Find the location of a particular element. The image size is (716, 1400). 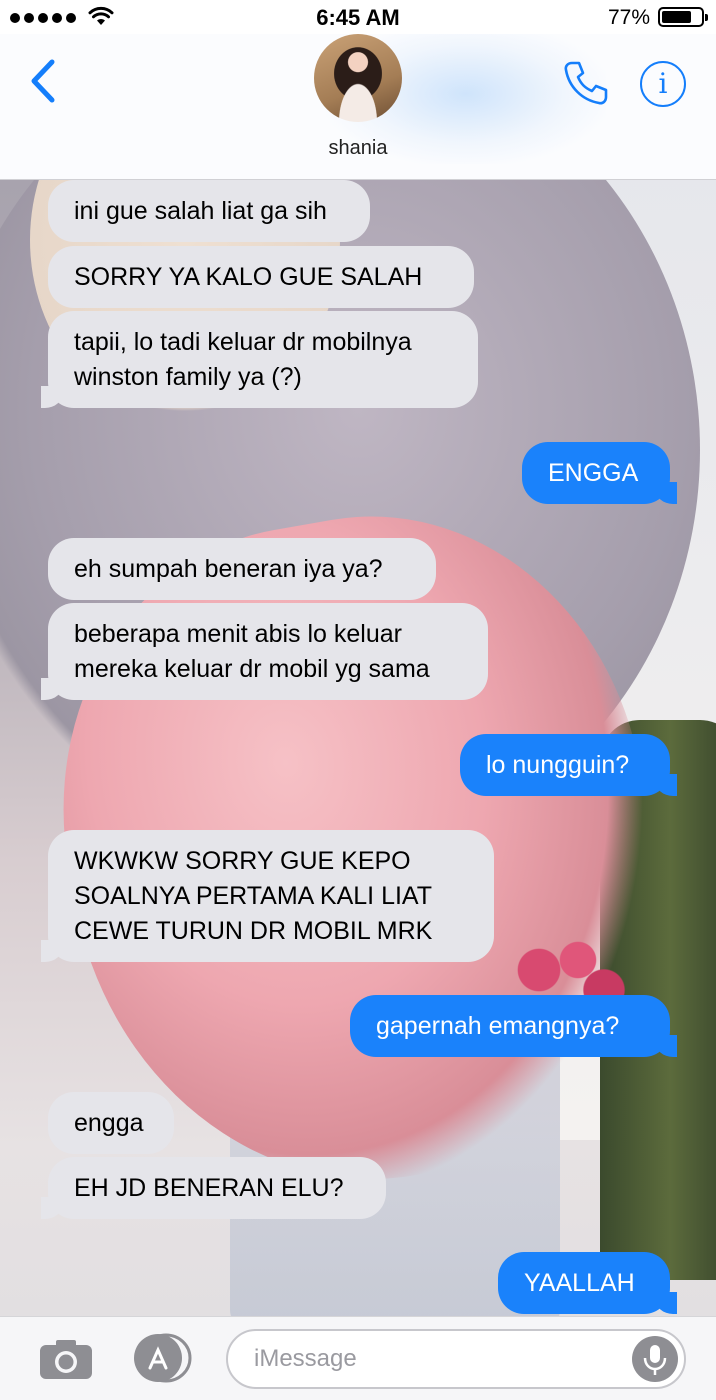

message-text-line: WKWKW SORRY GUE KEPO is located at coordinates (242, 860).